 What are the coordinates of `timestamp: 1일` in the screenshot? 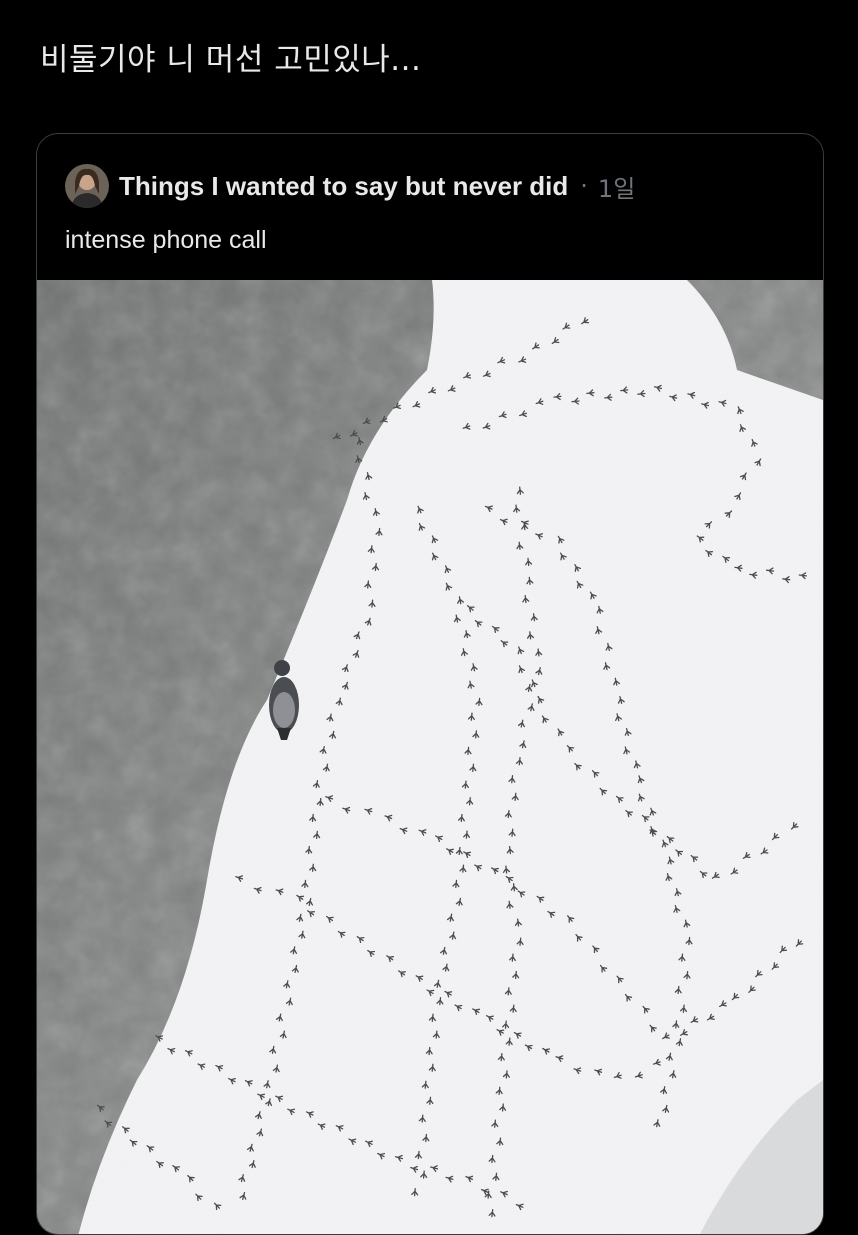 It's located at (616, 186).